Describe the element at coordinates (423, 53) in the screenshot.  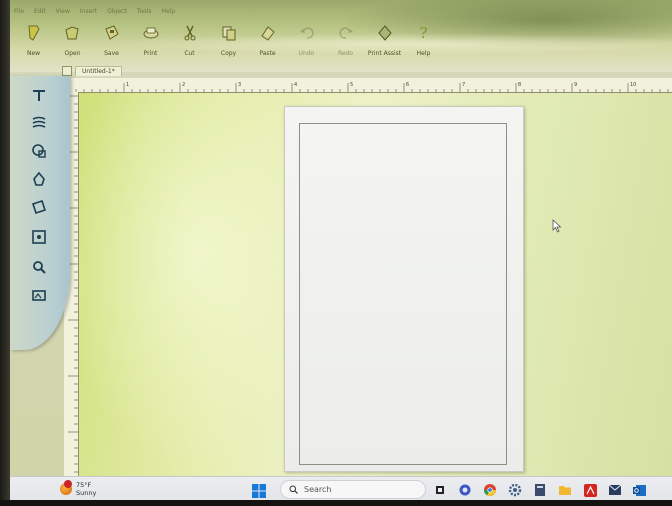
I see `help-label: Help` at that location.